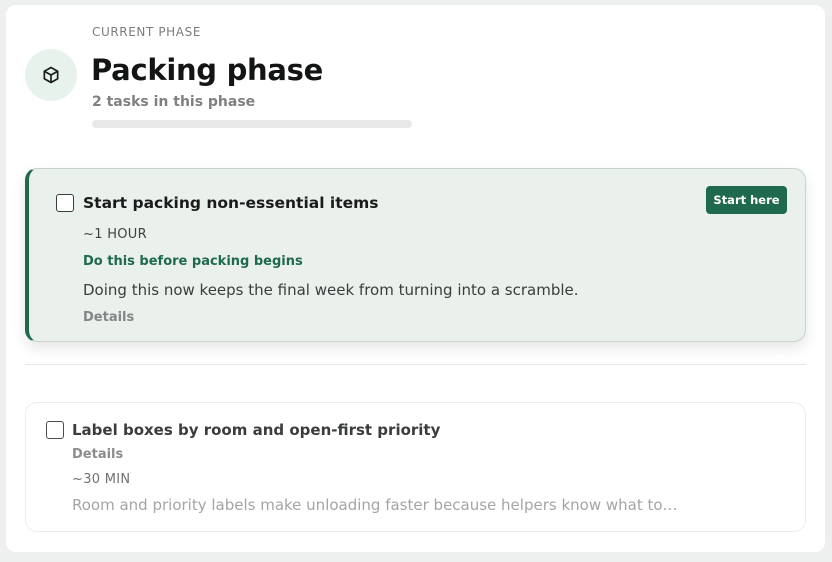 The width and height of the screenshot is (832, 562). I want to click on task-count: 2 tasks in this phase, so click(174, 102).